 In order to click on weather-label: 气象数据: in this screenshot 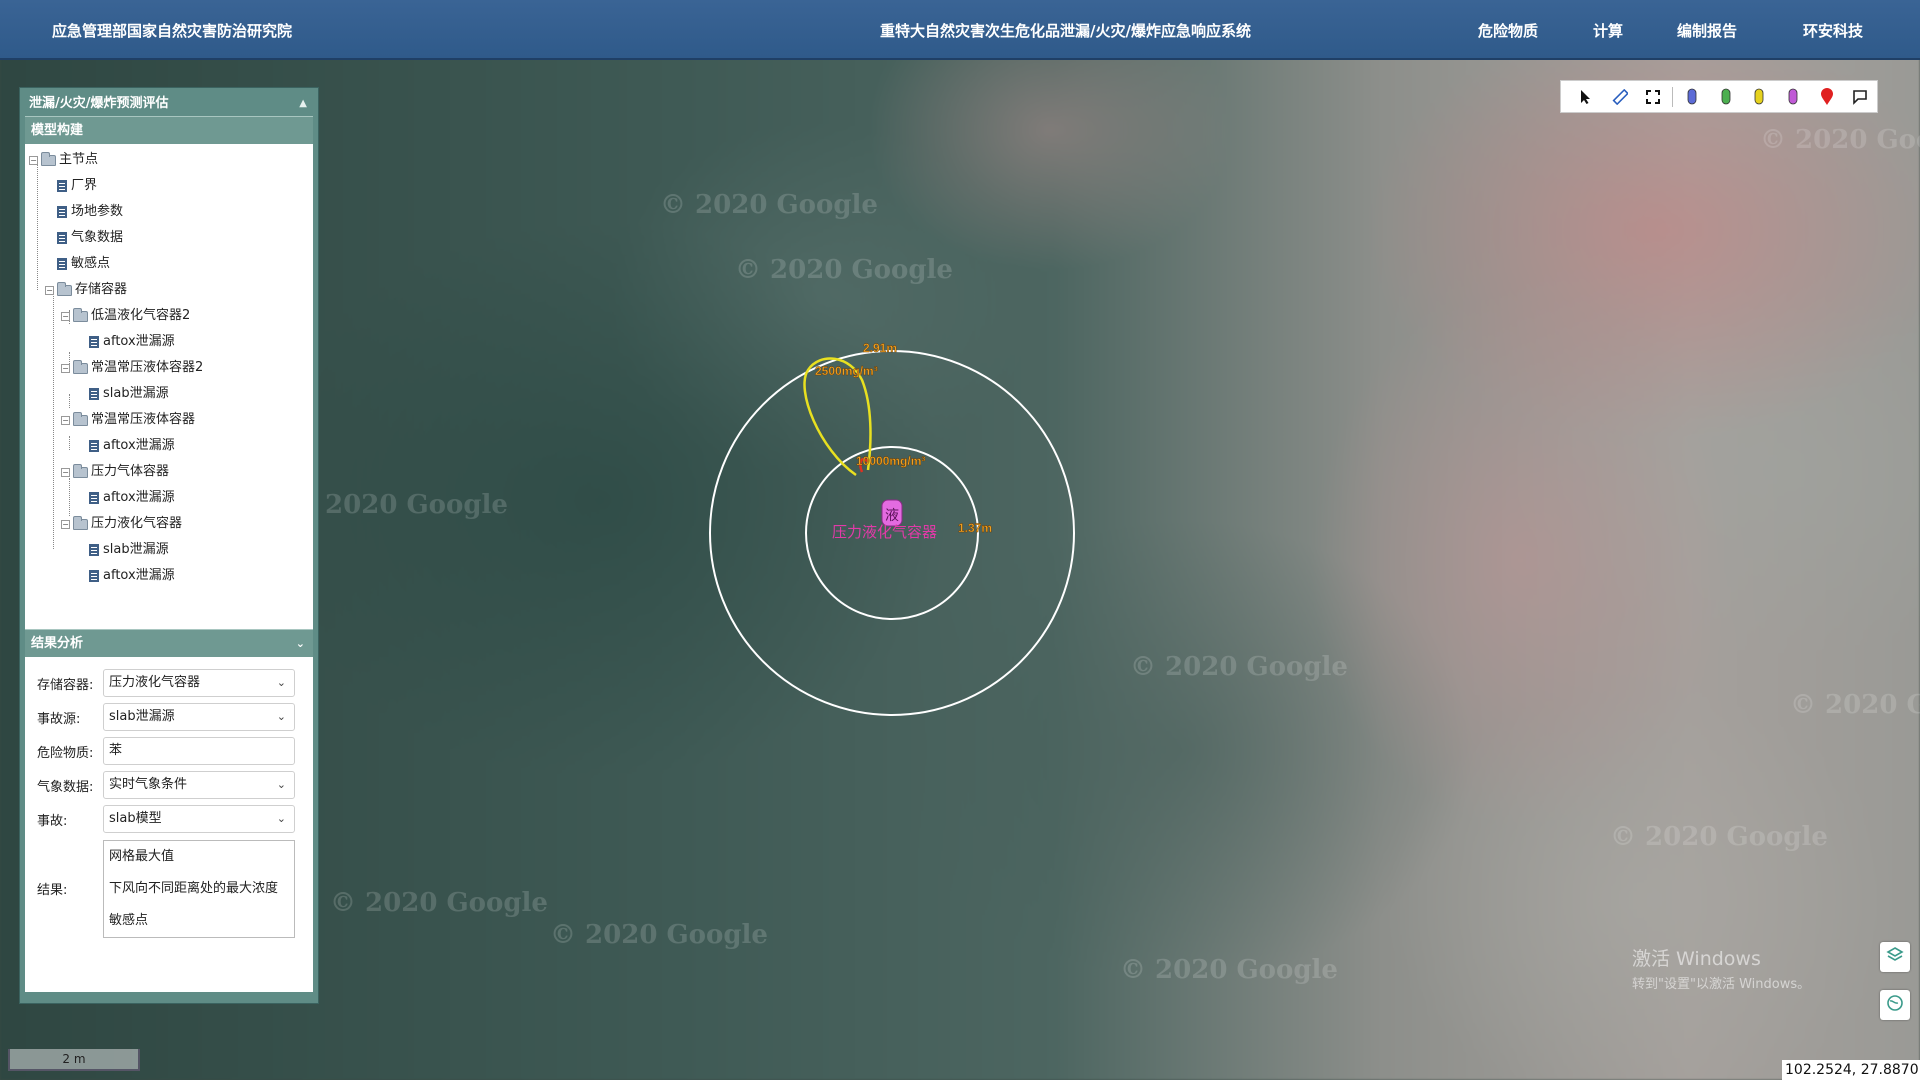, I will do `click(65, 787)`.